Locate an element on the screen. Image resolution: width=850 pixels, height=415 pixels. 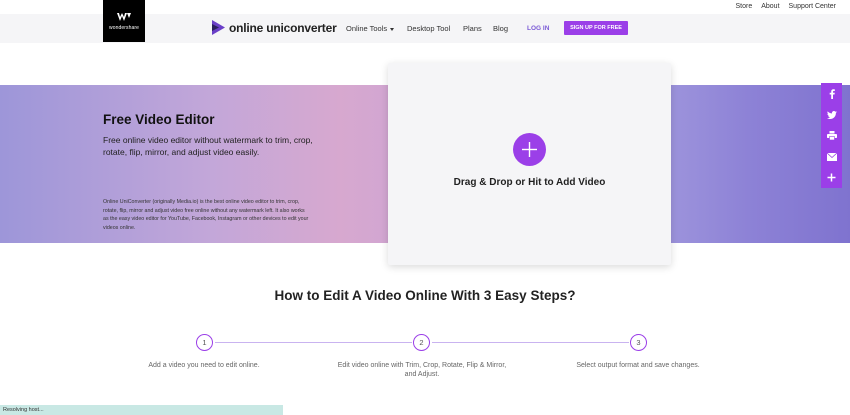
signup-button: SIGN UP FOR FREE is located at coordinates (596, 28).